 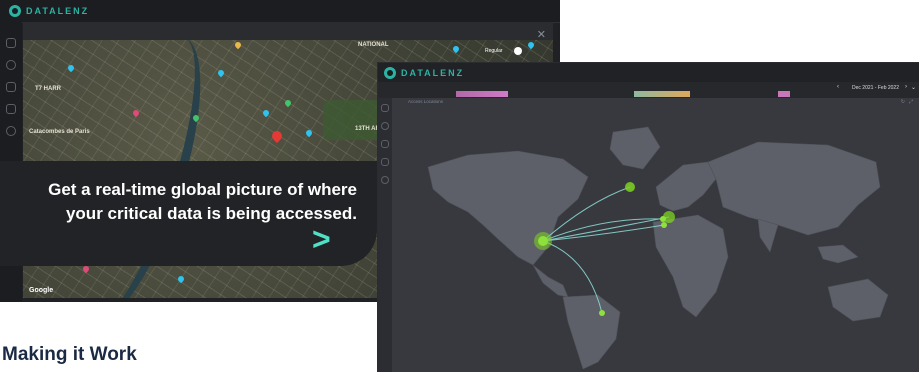 I want to click on place-label: 13TH AR, so click(x=367, y=129).